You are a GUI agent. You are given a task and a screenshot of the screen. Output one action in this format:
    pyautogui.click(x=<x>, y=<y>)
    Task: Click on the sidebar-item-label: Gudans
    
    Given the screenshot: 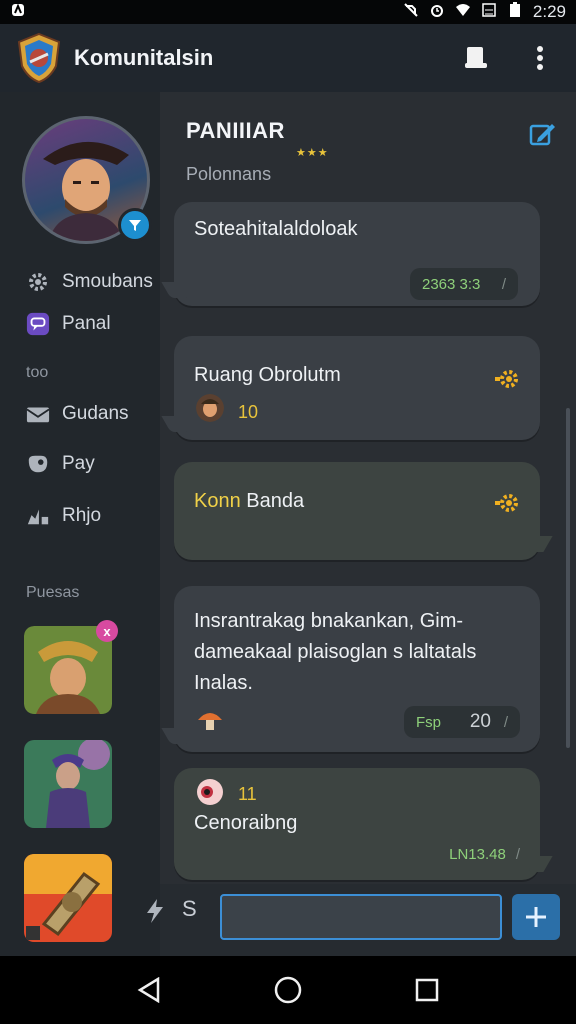 What is the action you would take?
    pyautogui.click(x=95, y=413)
    